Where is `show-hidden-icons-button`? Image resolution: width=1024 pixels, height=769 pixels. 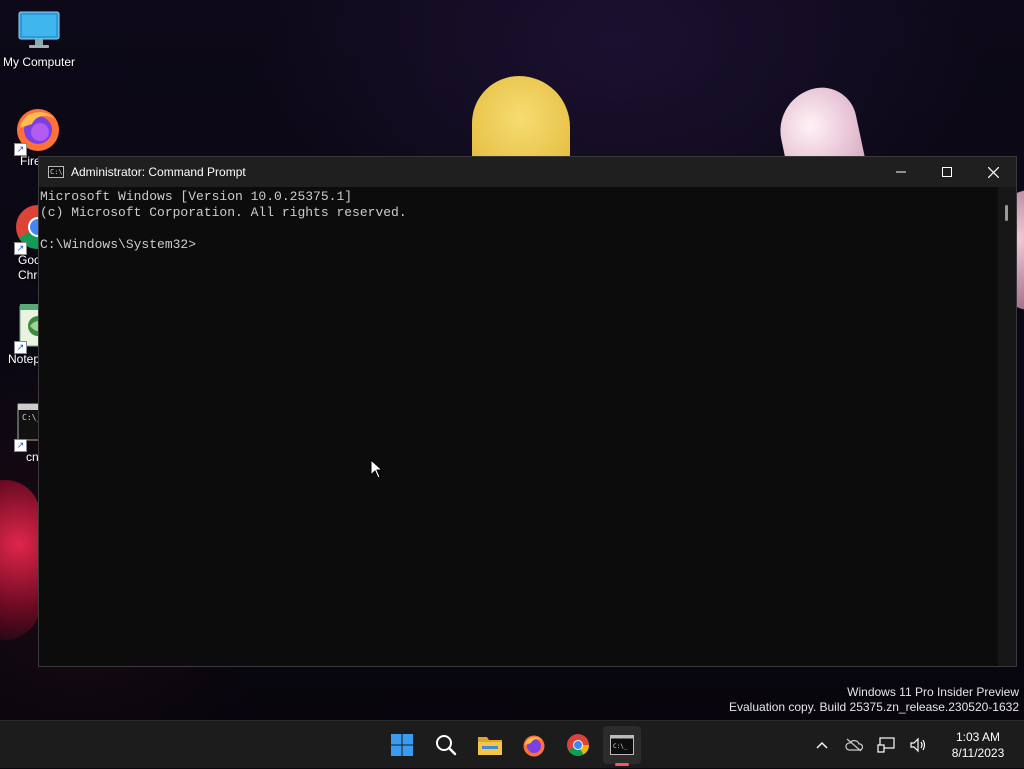 show-hidden-icons-button is located at coordinates (822, 745).